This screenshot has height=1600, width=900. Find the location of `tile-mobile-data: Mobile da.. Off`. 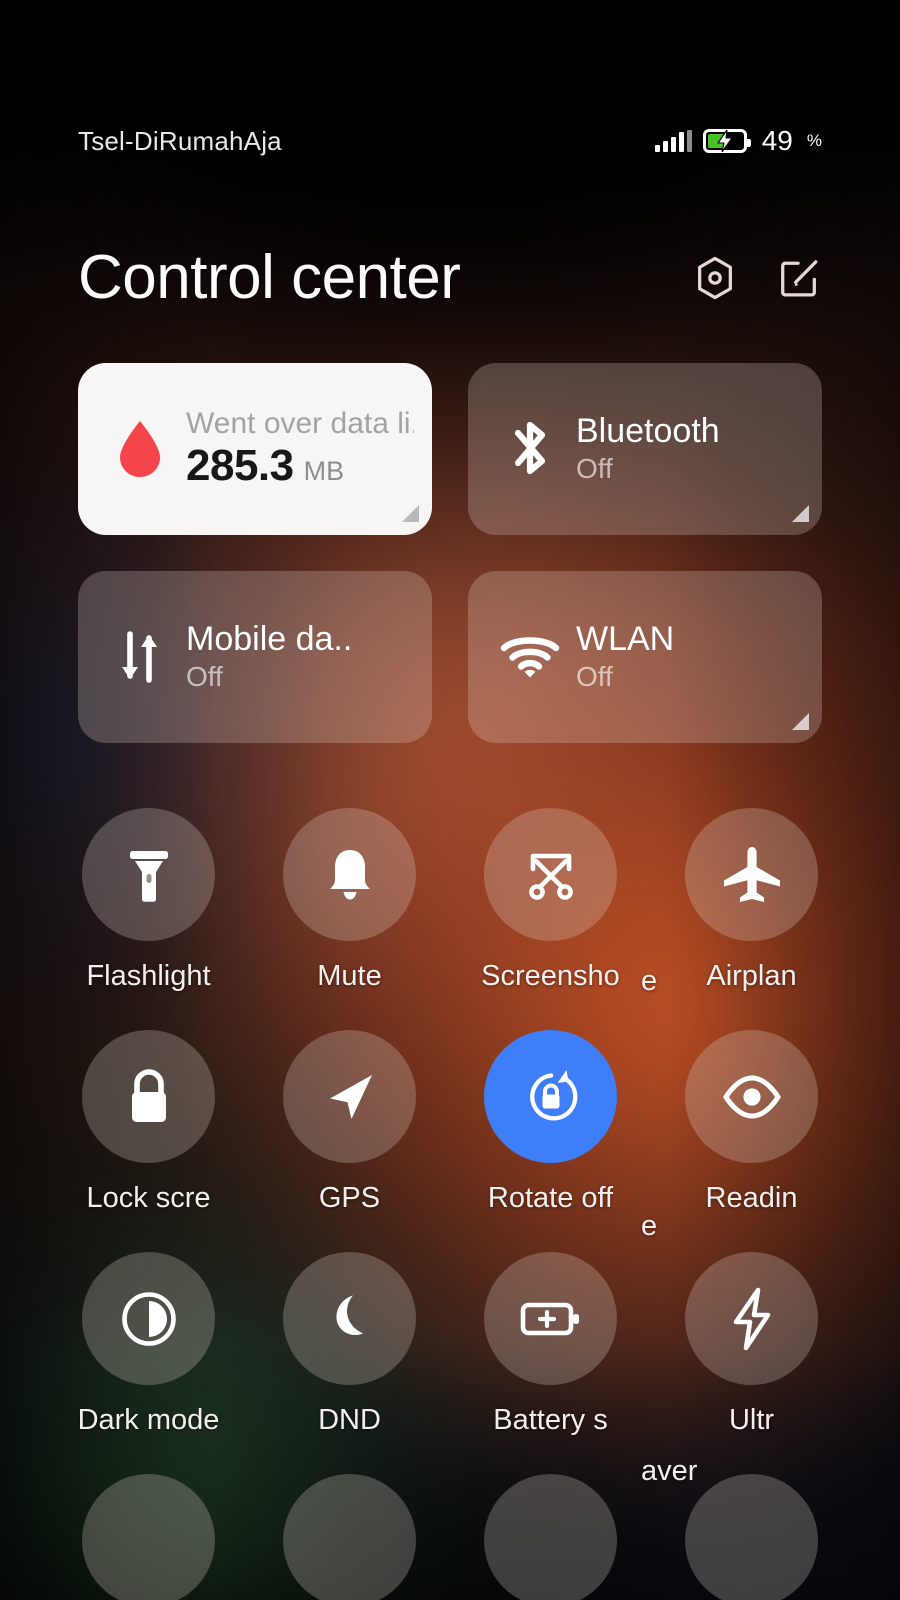

tile-mobile-data: Mobile da.. Off is located at coordinates (255, 657).